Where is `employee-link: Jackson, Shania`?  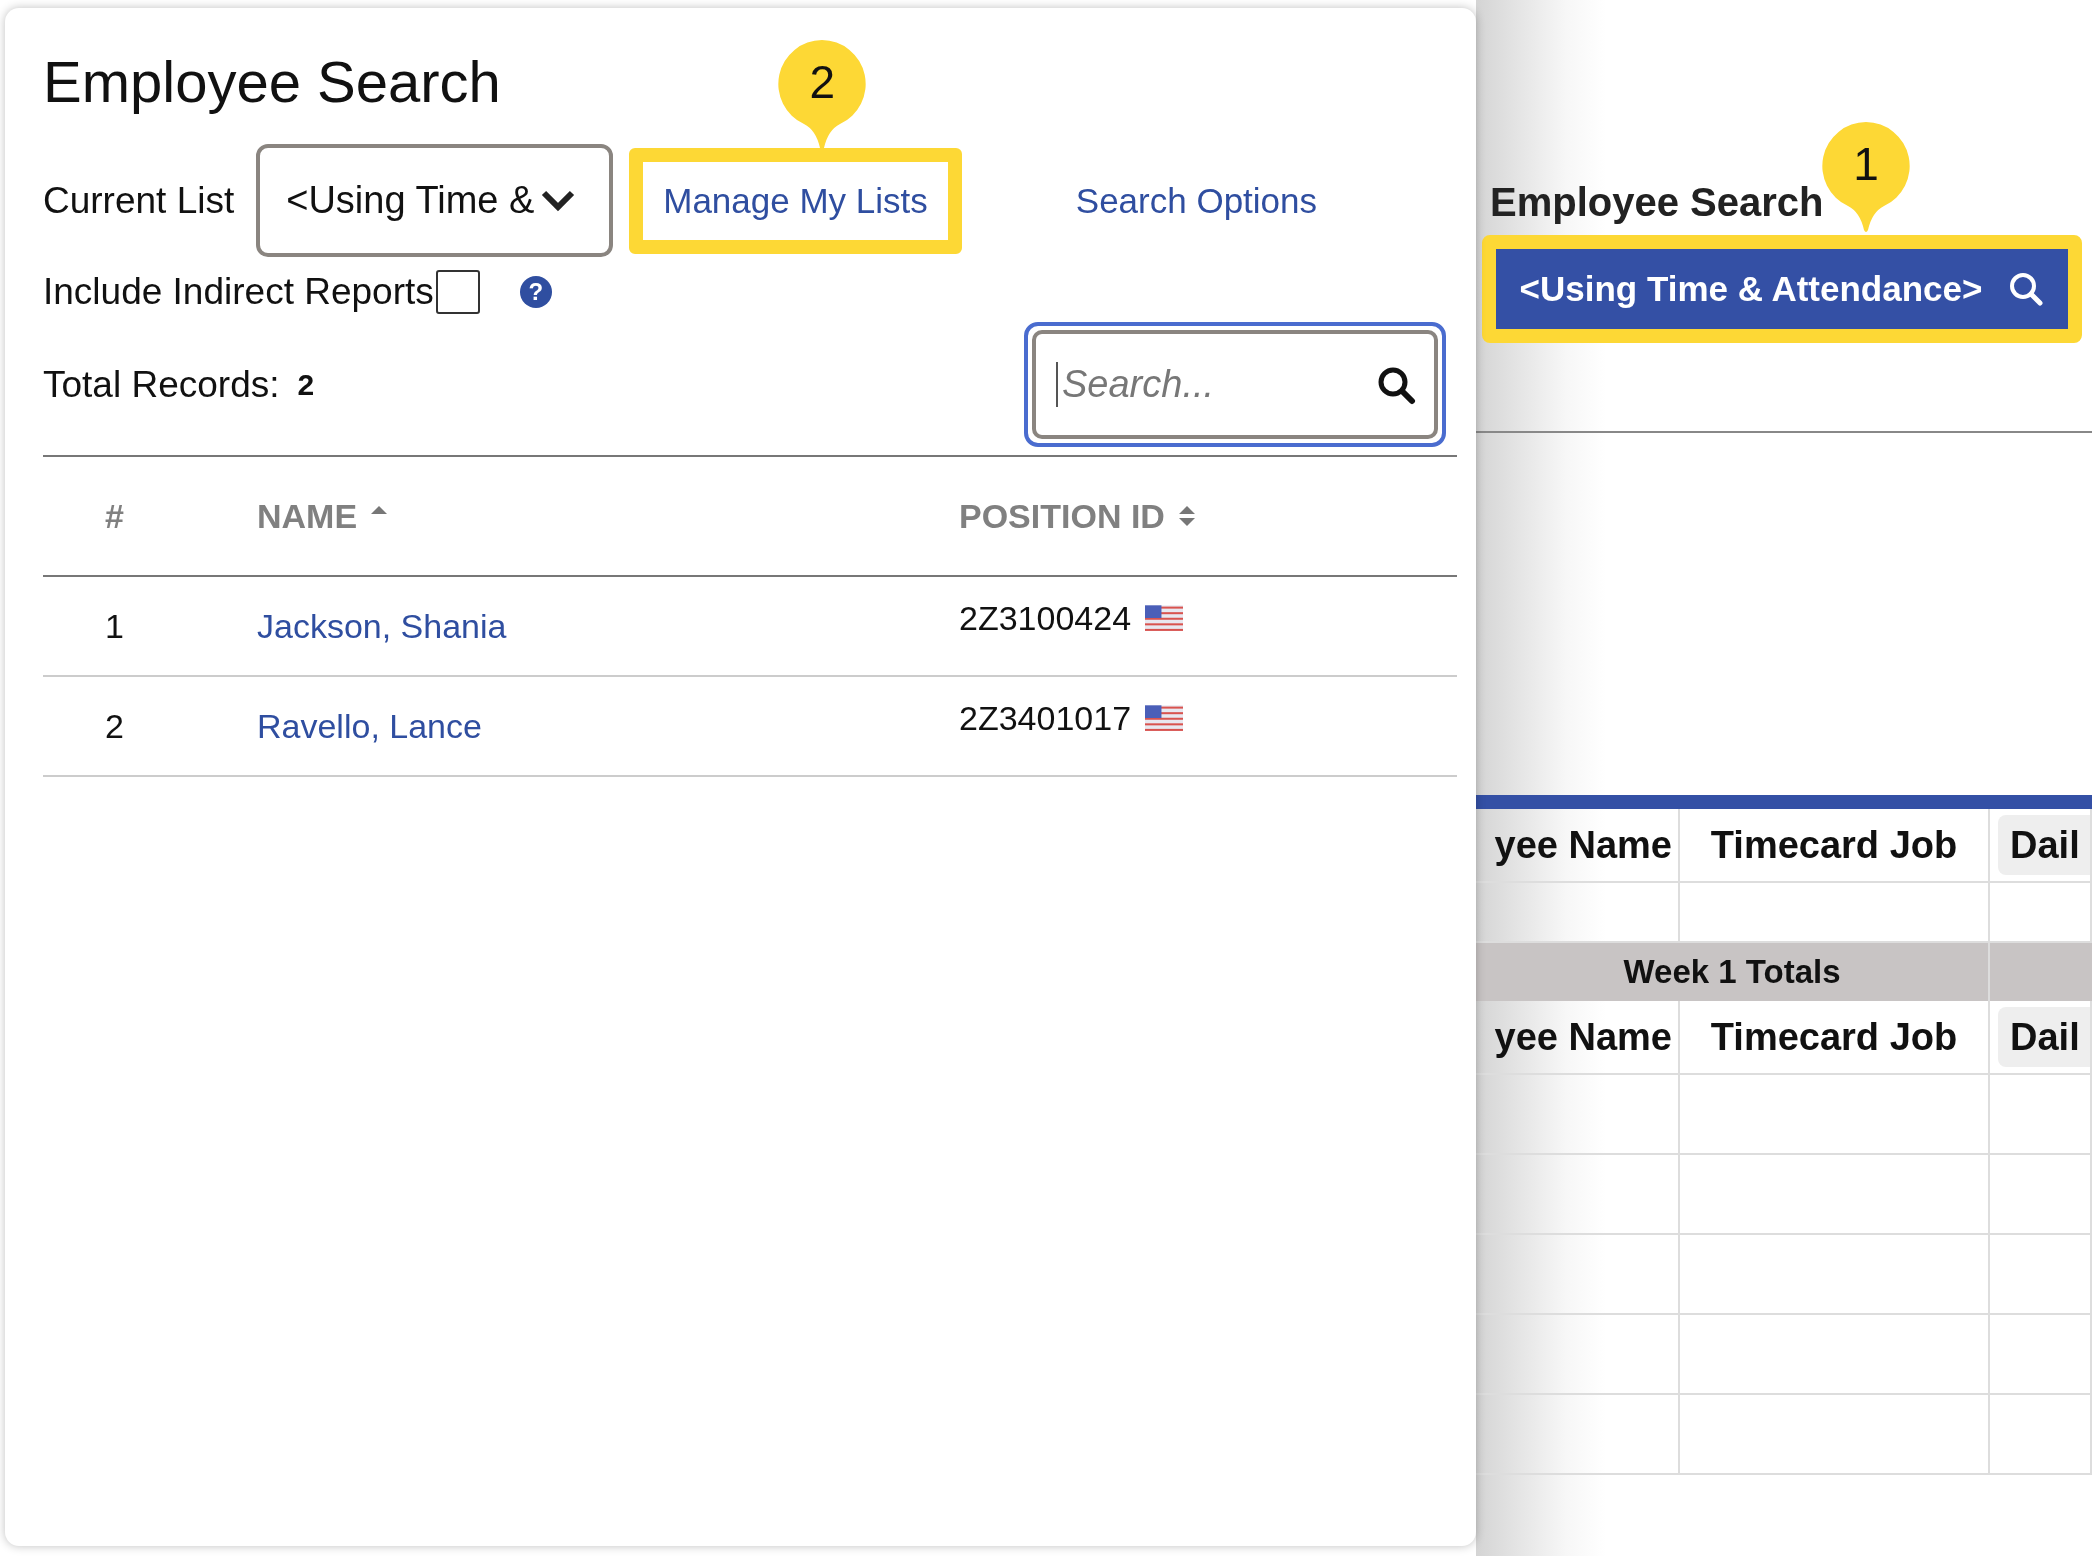
employee-link: Jackson, Shania is located at coordinates (382, 625).